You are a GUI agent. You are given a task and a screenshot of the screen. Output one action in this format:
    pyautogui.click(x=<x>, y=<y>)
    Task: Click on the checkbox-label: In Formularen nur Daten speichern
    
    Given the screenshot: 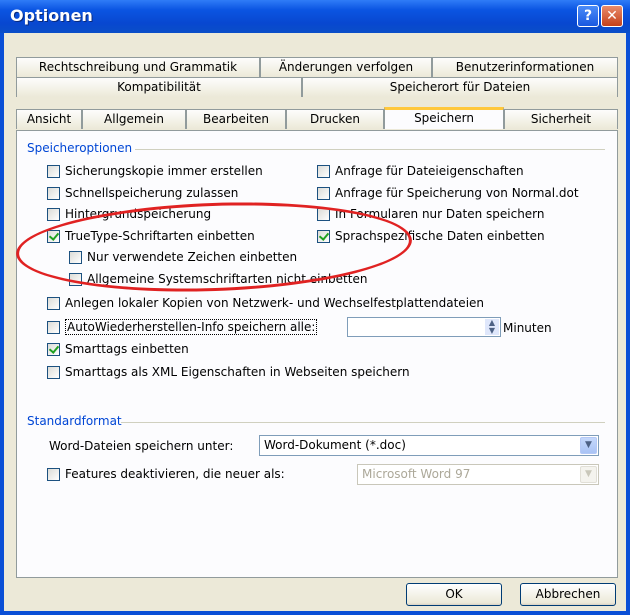 What is the action you would take?
    pyautogui.click(x=440, y=214)
    